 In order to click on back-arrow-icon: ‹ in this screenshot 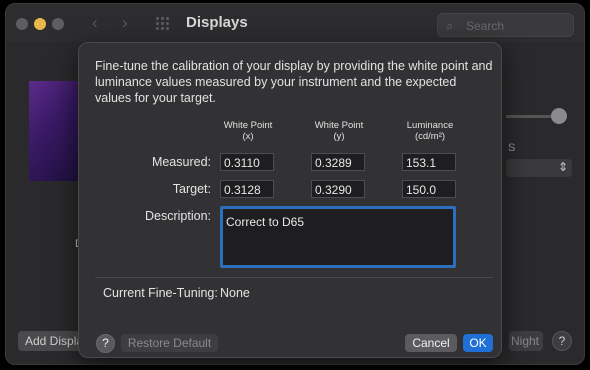, I will do `click(95, 23)`.